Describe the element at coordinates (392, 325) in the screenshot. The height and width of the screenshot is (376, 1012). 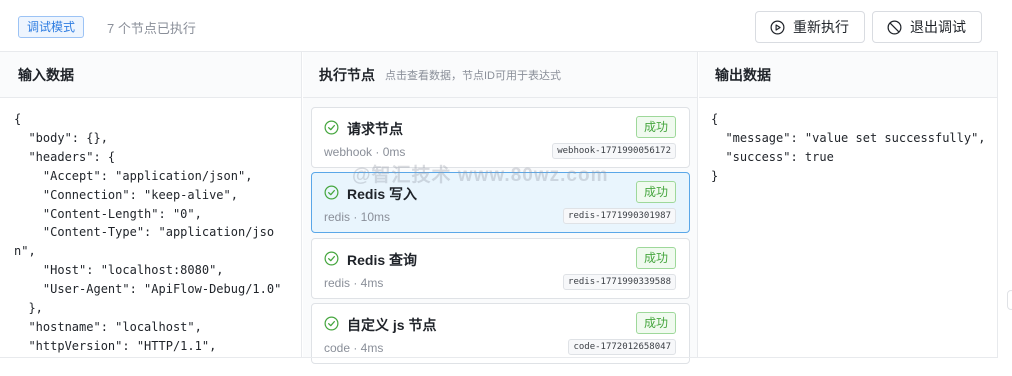
I see `node-name: 自定义 js 节点` at that location.